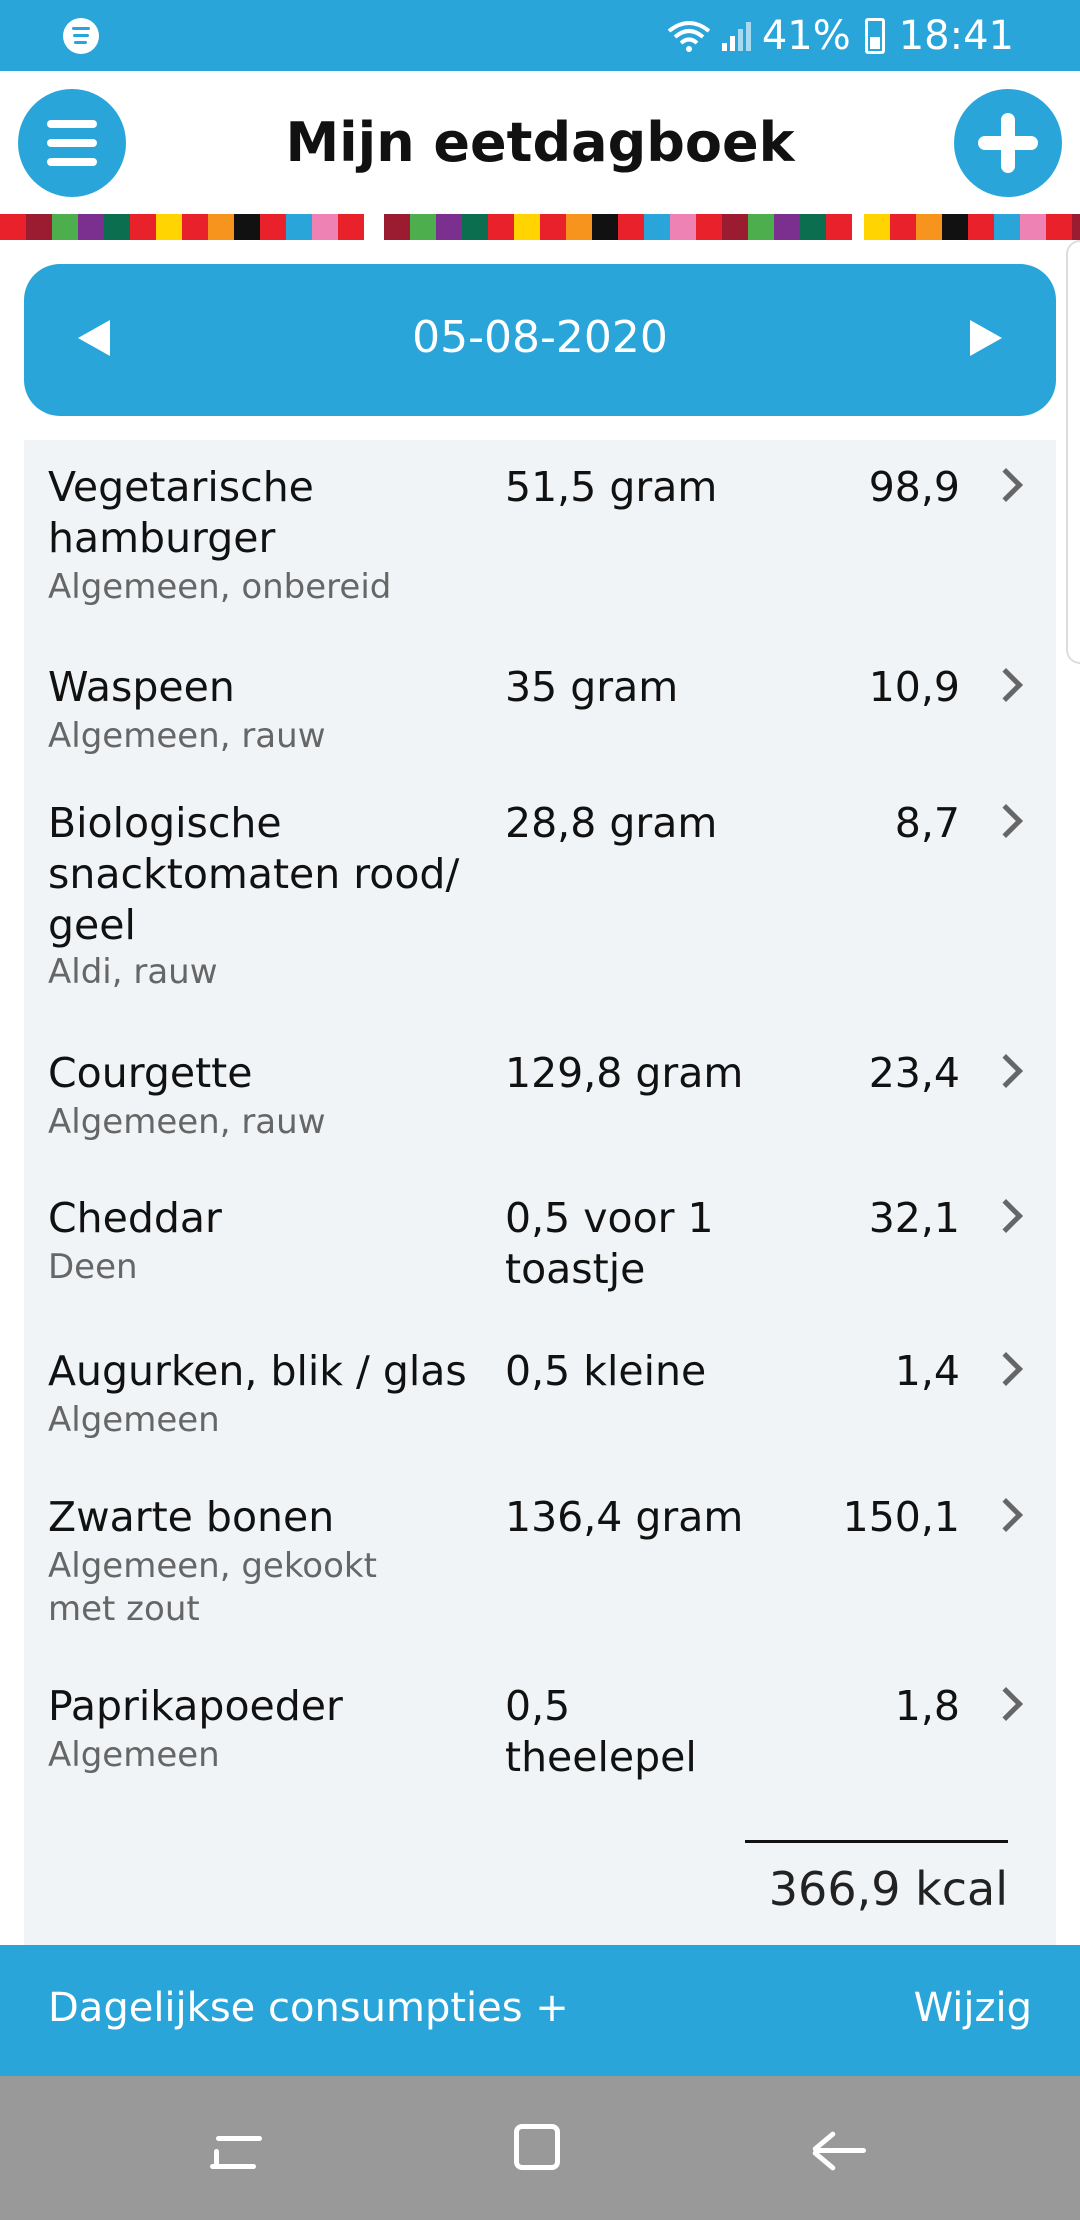 This screenshot has height=2220, width=1080. Describe the element at coordinates (927, 1706) in the screenshot. I see `food-kcal: 1,8` at that location.